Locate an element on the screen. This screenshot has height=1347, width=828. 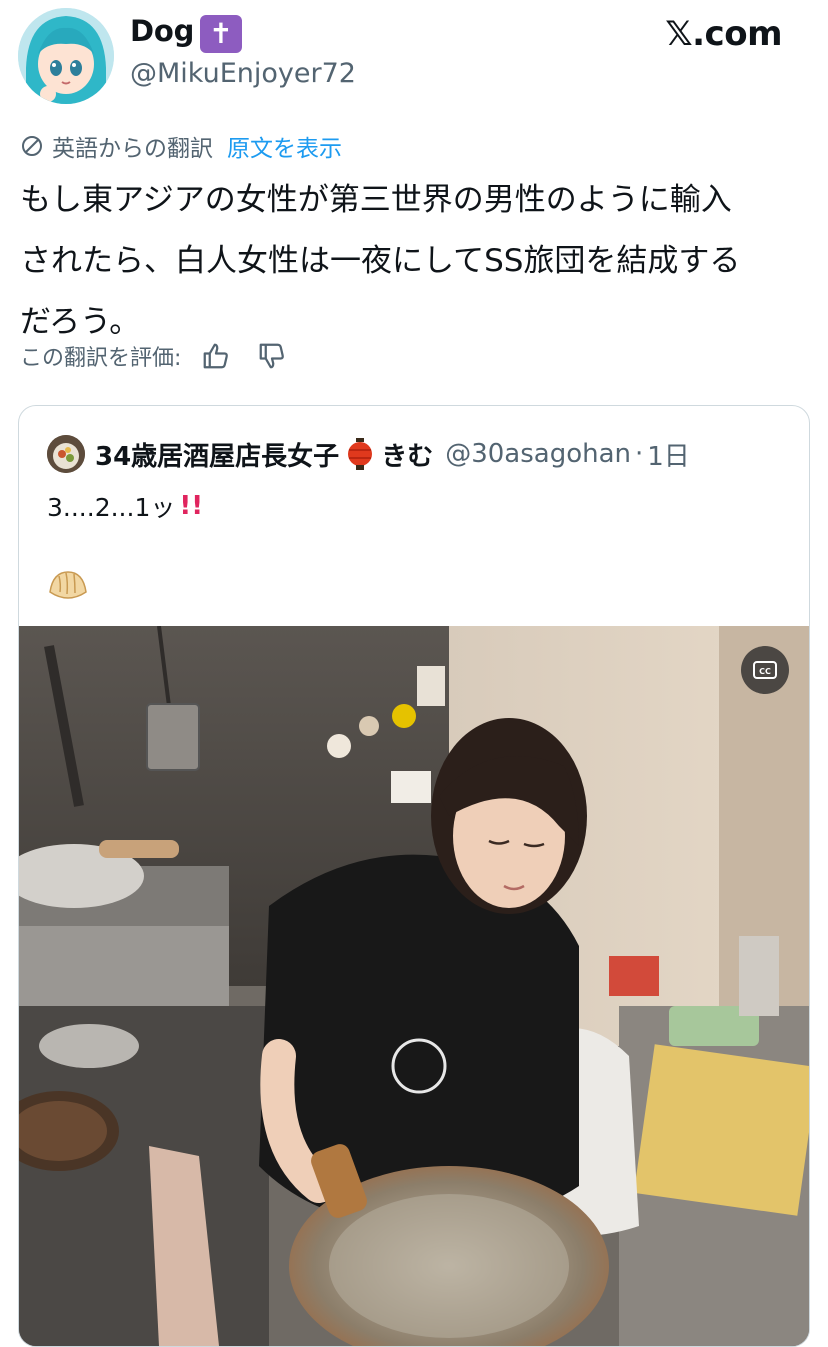
author-display-name: Dog is located at coordinates (162, 31).